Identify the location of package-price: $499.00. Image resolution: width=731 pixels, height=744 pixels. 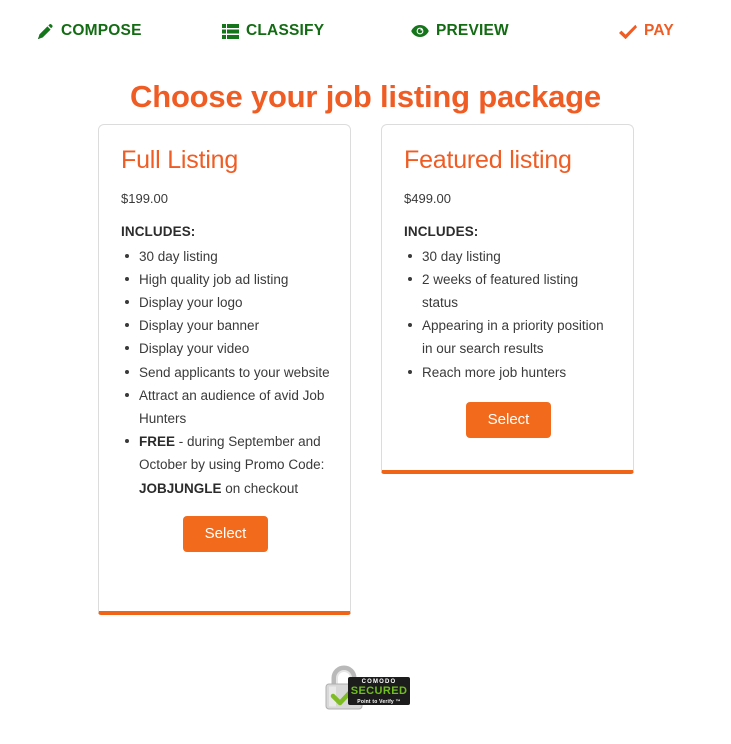
(427, 198).